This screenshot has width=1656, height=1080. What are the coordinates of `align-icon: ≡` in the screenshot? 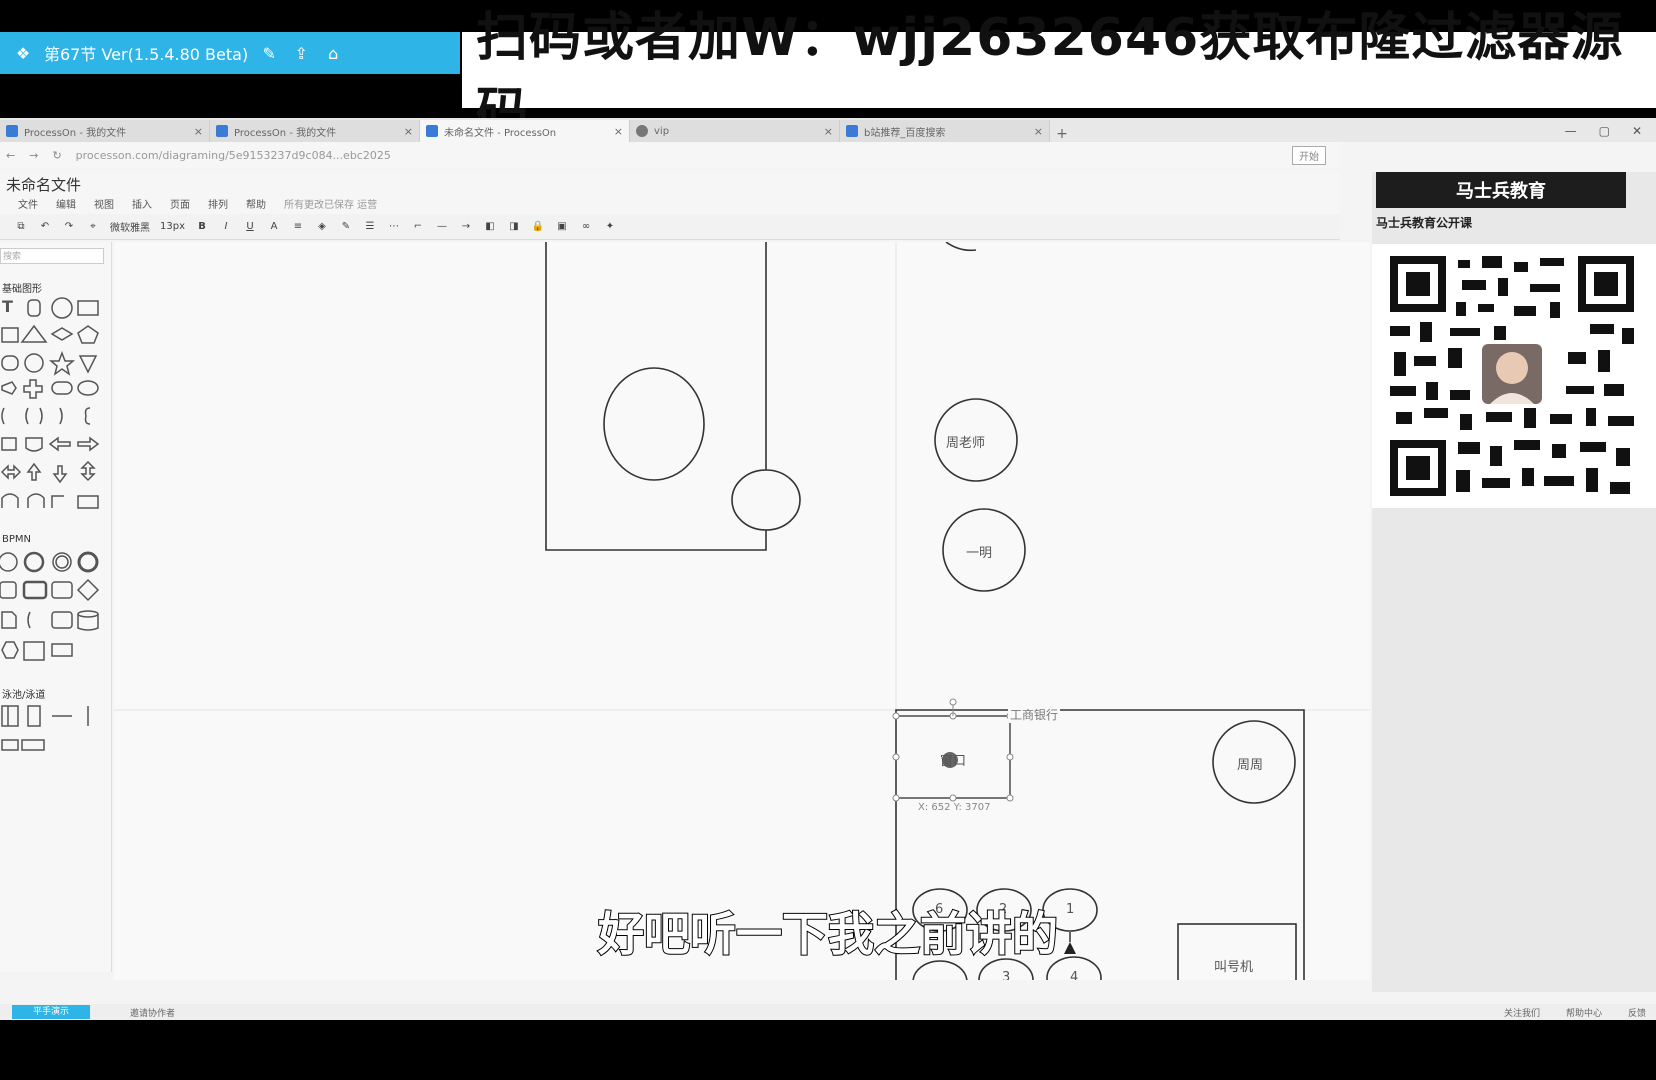 It's located at (298, 227).